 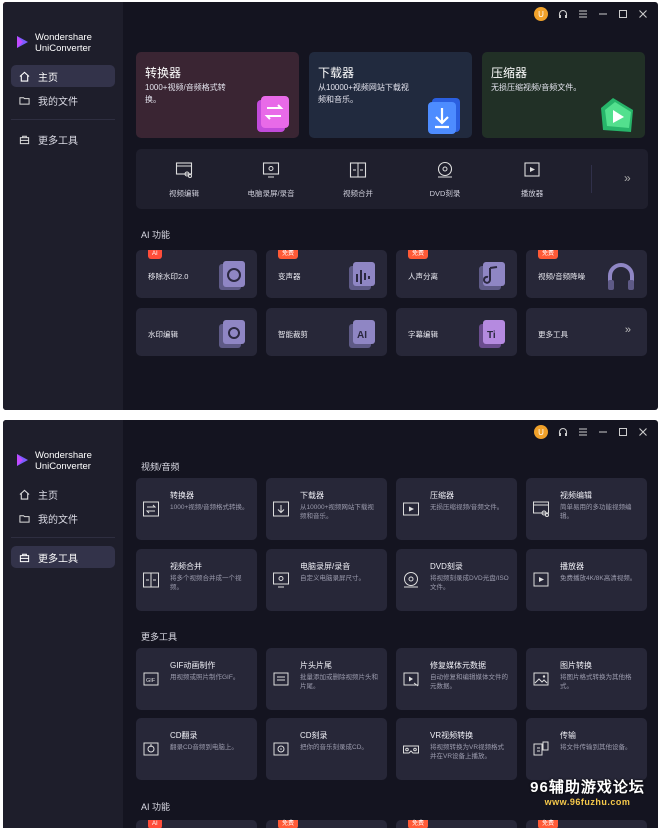 What do you see at coordinates (563, 95) in the screenshot?
I see `hero-card-compressor: 压缩器 无损压缩视频/音频文件。` at bounding box center [563, 95].